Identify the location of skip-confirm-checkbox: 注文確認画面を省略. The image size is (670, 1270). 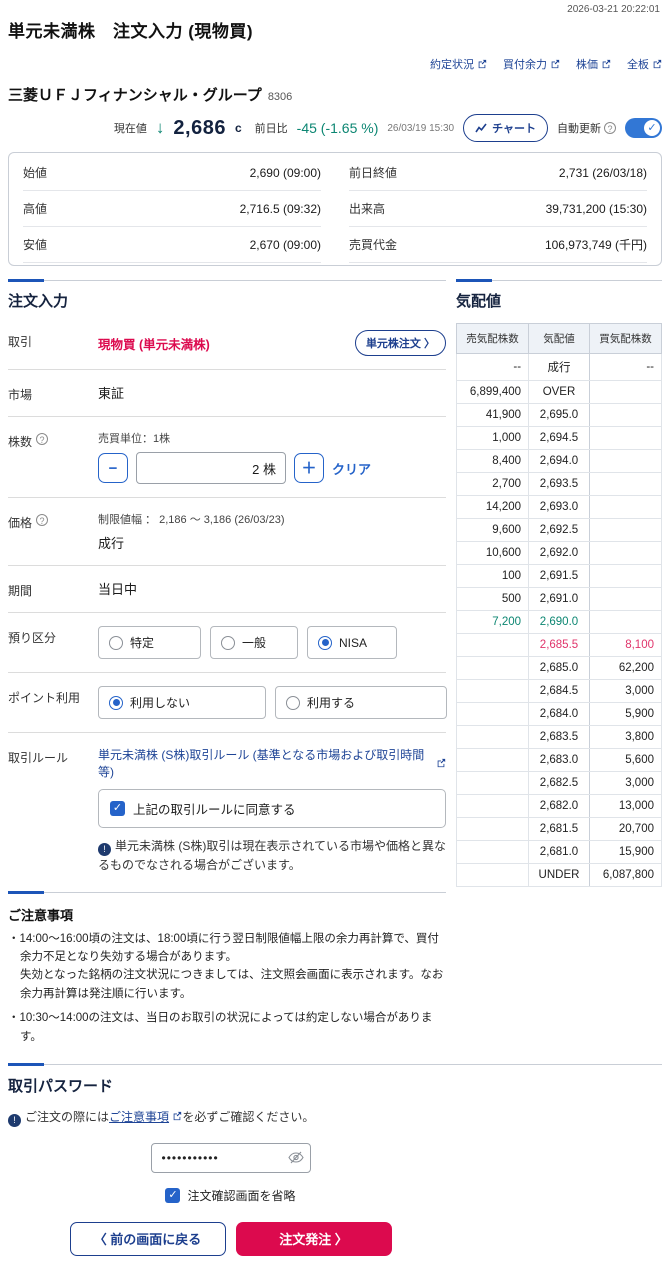
(230, 1195).